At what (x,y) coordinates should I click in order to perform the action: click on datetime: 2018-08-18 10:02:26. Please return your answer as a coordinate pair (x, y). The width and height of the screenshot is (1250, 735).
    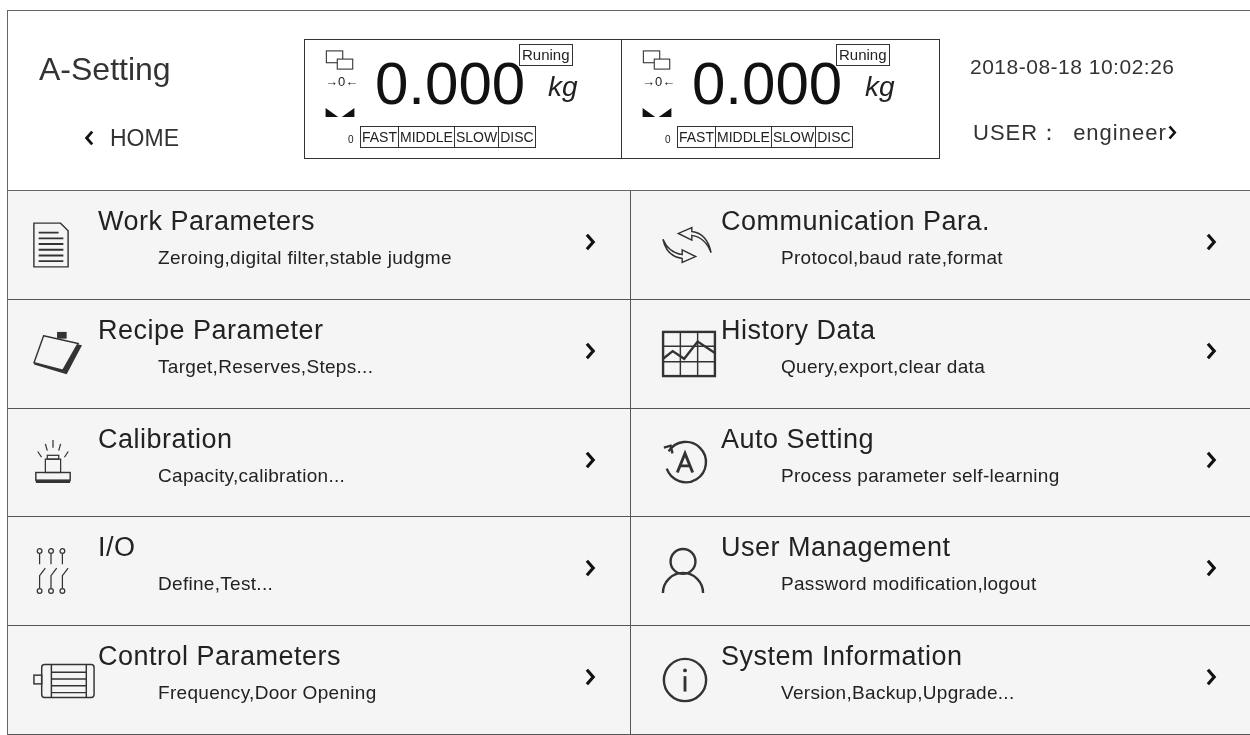
    Looking at the image, I should click on (1072, 66).